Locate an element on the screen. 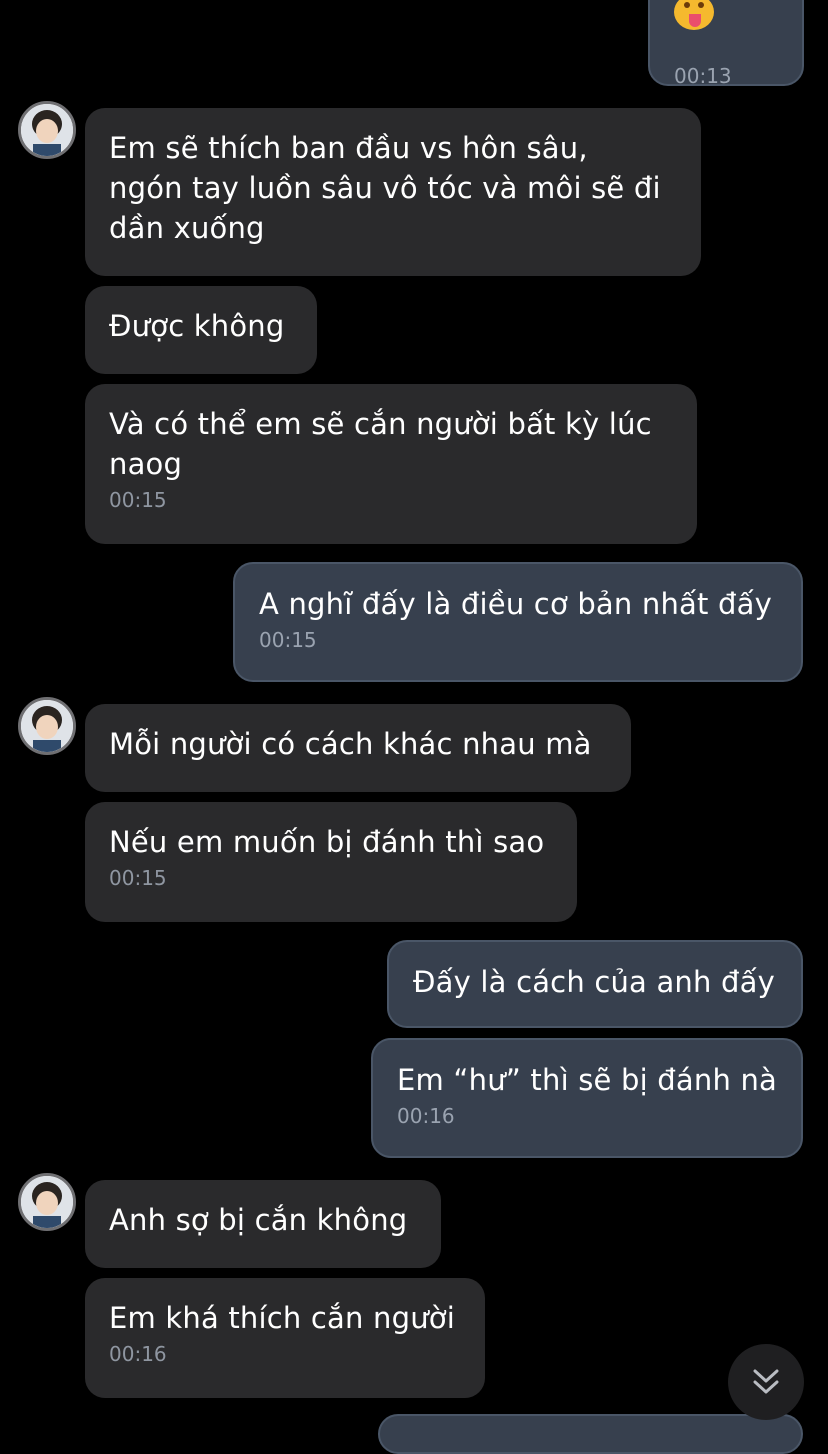  message-bubble-outgoing: Đấy là cách của anh đấy is located at coordinates (595, 984).